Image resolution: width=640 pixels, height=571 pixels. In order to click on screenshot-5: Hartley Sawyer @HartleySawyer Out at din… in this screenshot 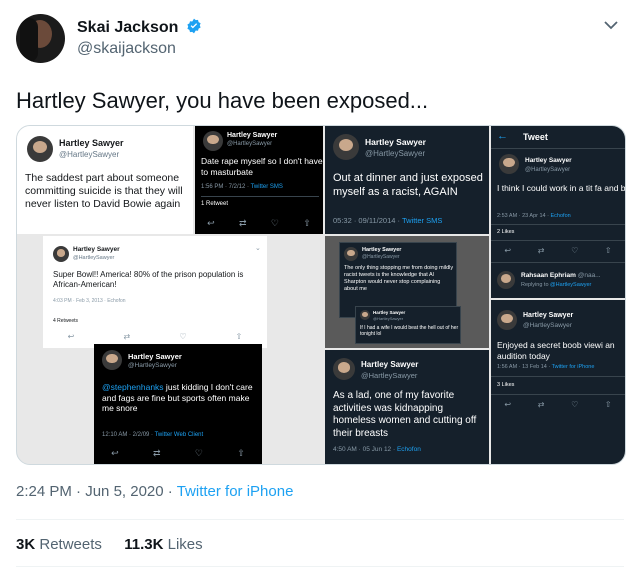, I will do `click(407, 180)`.